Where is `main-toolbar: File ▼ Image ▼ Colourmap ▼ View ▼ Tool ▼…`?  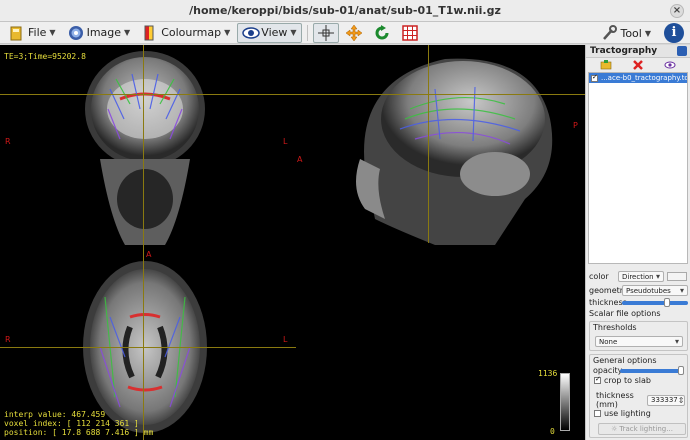
main-toolbar: File ▼ Image ▼ Colourmap ▼ View ▼ Tool ▼… is located at coordinates (345, 33).